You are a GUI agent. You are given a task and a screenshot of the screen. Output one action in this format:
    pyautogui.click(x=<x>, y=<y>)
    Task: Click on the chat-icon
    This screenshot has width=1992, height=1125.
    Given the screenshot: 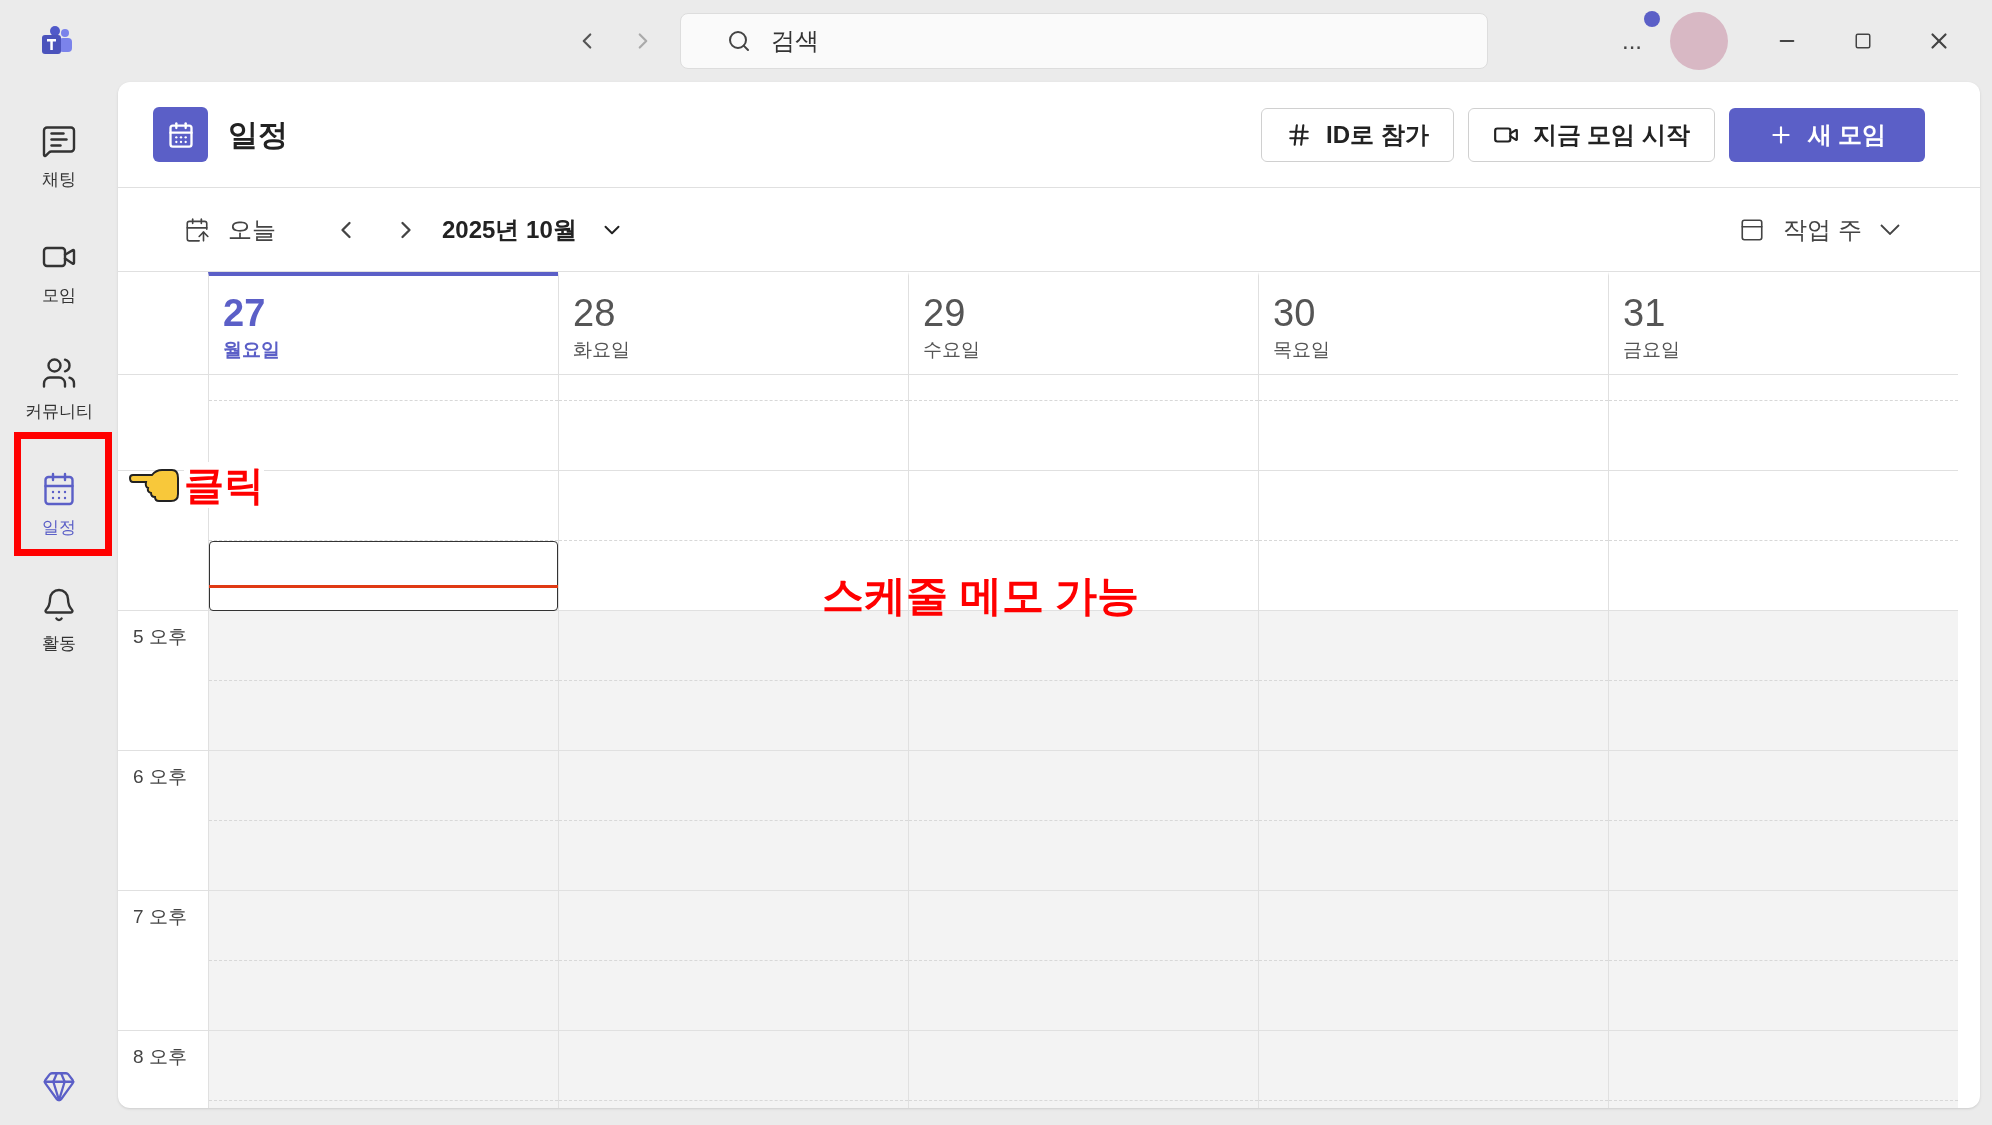 What is the action you would take?
    pyautogui.click(x=59, y=141)
    